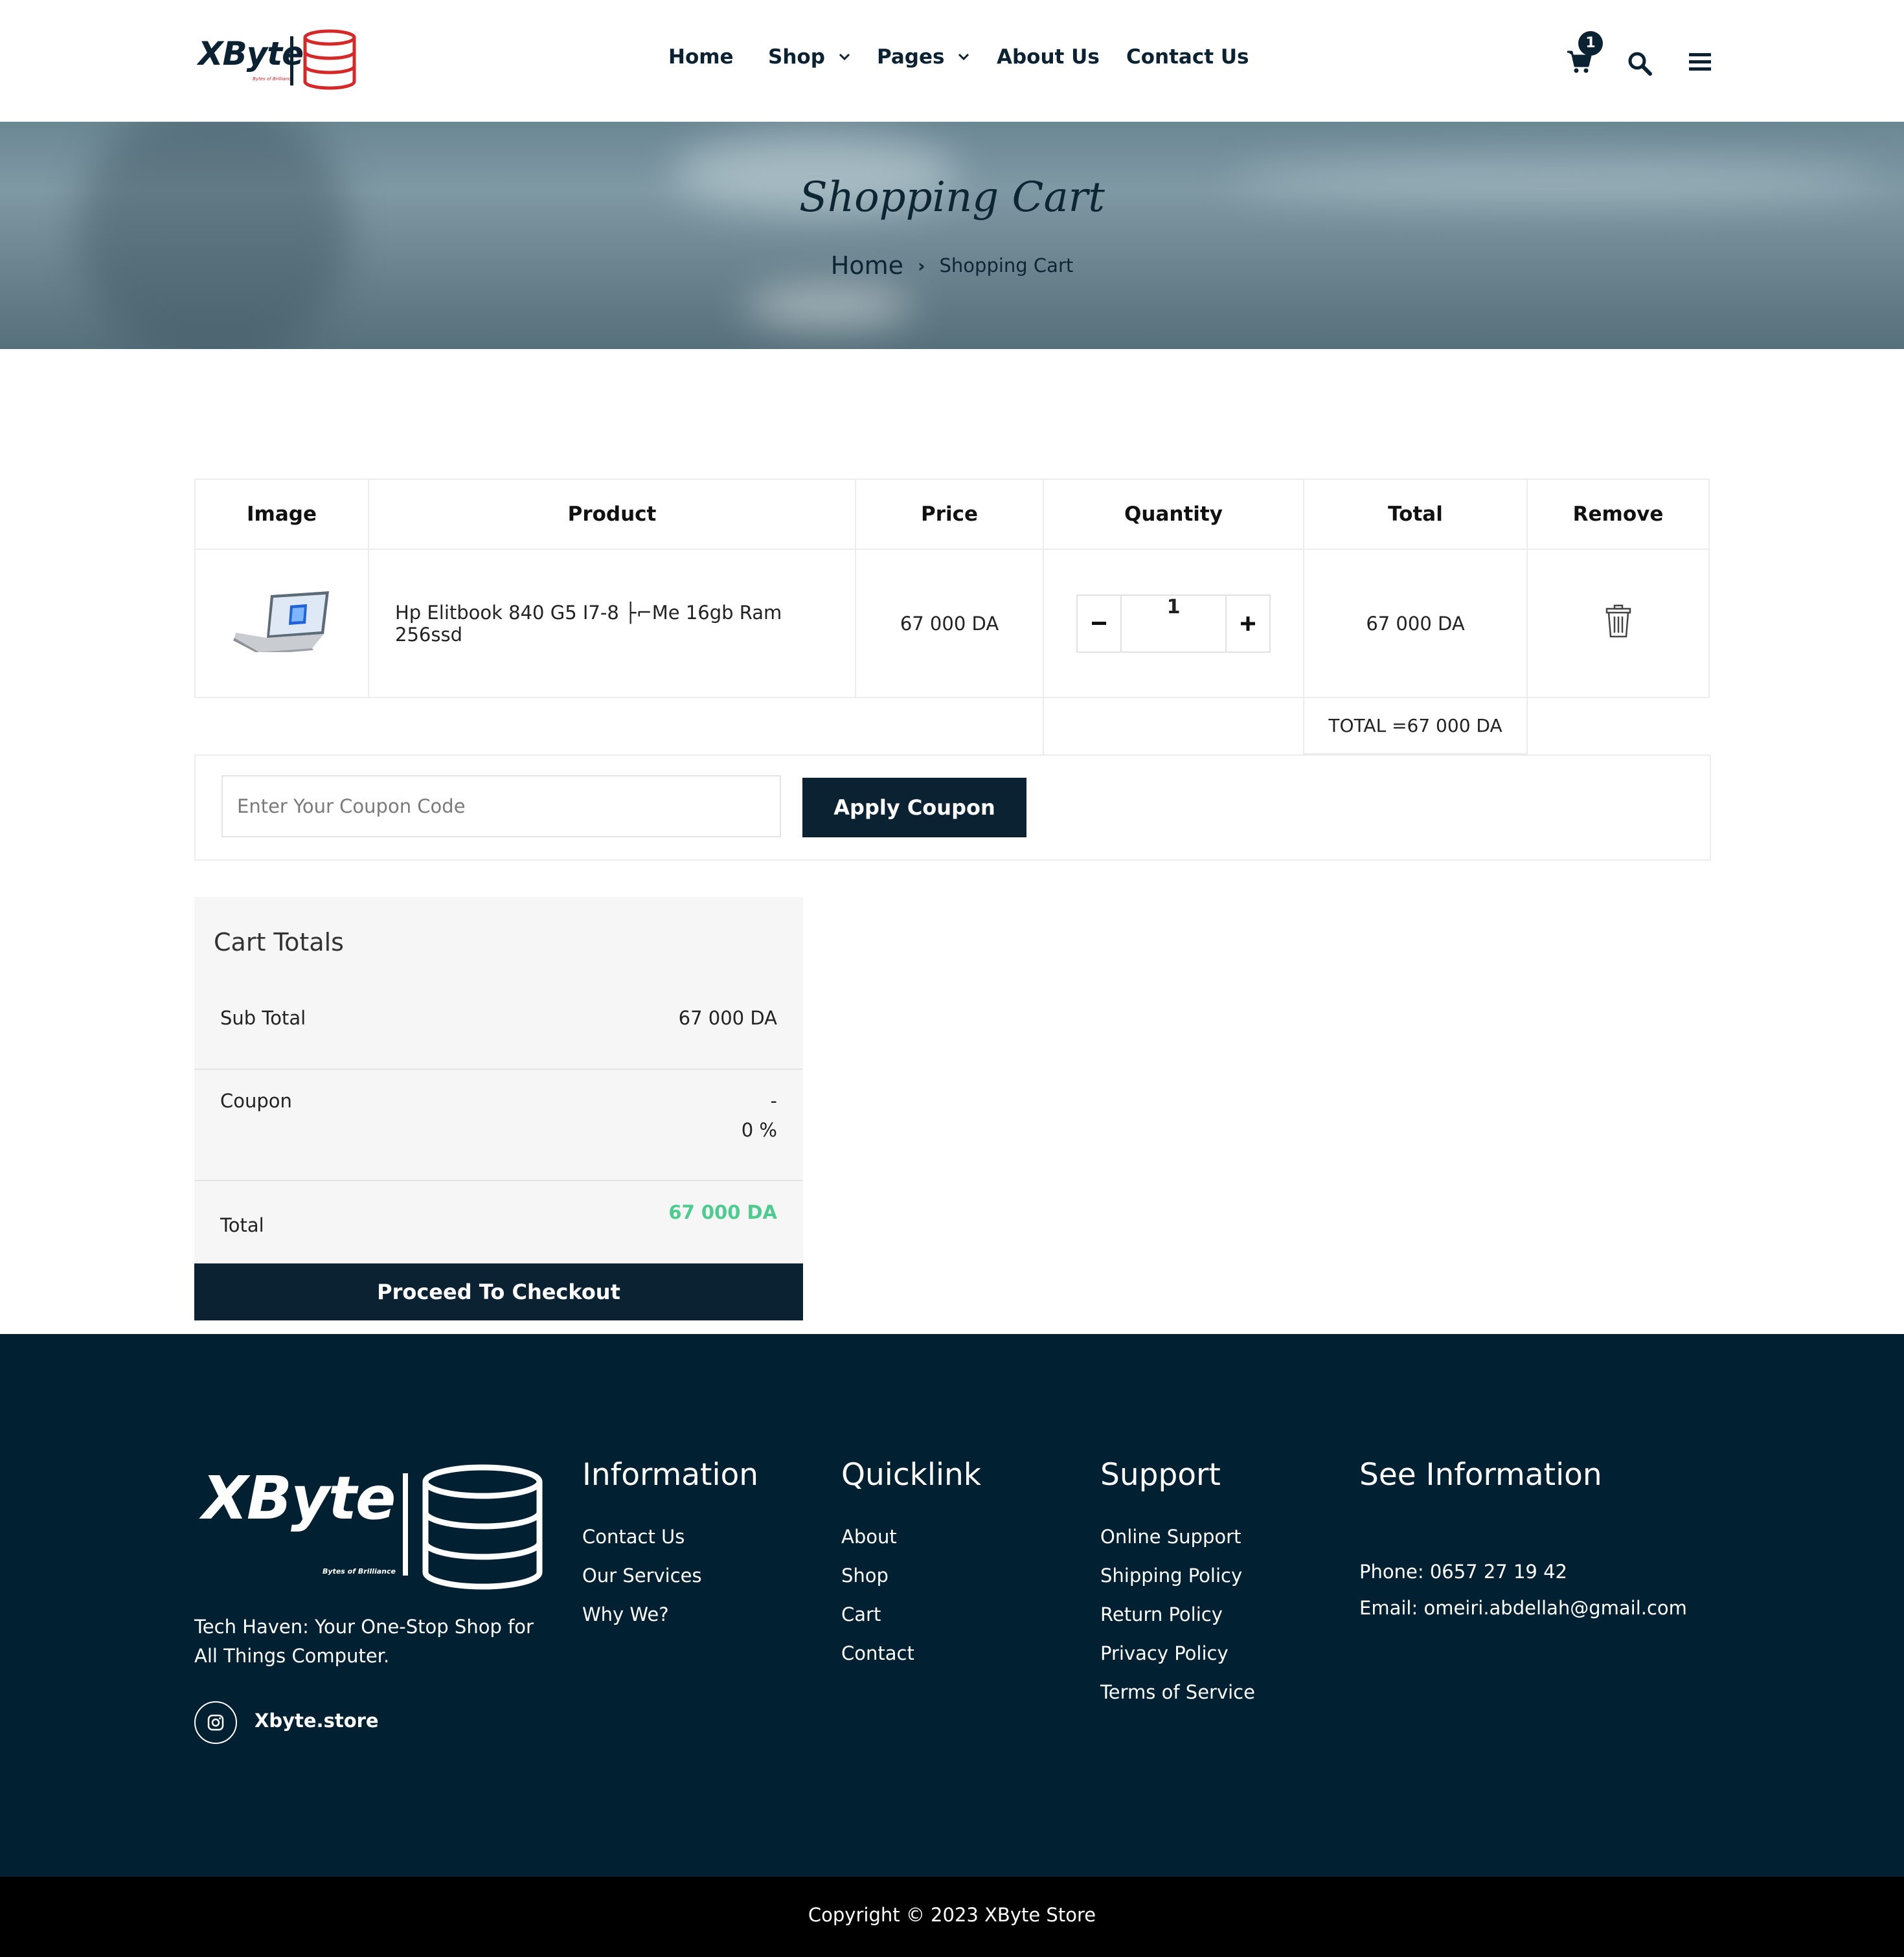 Image resolution: width=1904 pixels, height=1957 pixels. What do you see at coordinates (242, 1225) in the screenshot?
I see `total-label: Total` at bounding box center [242, 1225].